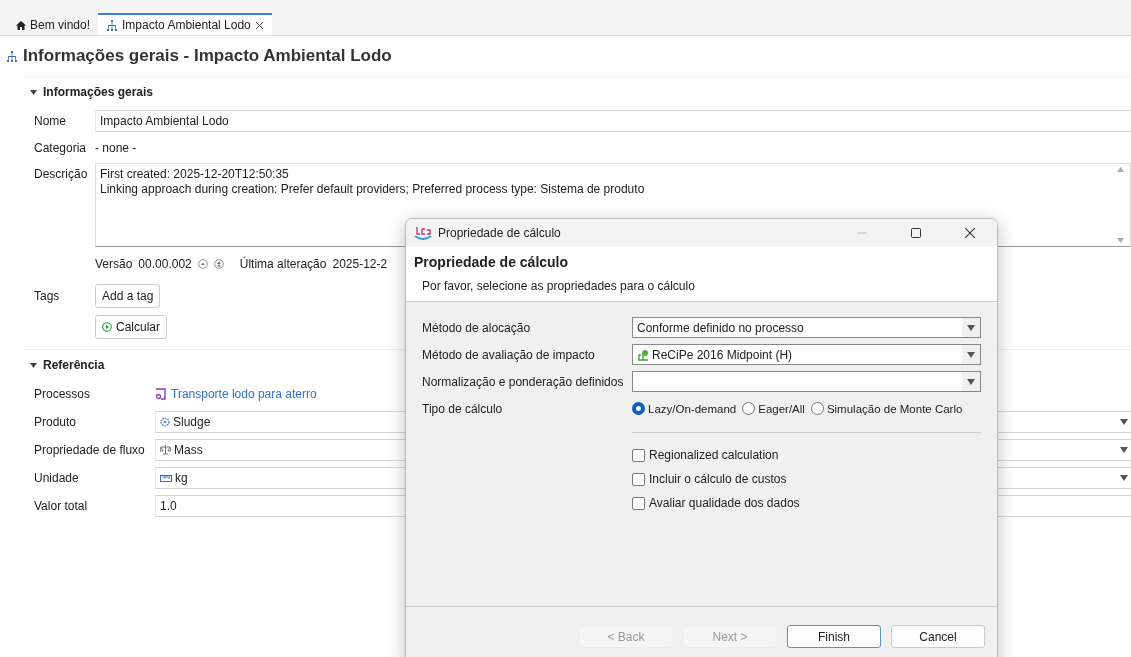 The height and width of the screenshot is (657, 1131). What do you see at coordinates (116, 147) in the screenshot?
I see `category-value: - none -` at bounding box center [116, 147].